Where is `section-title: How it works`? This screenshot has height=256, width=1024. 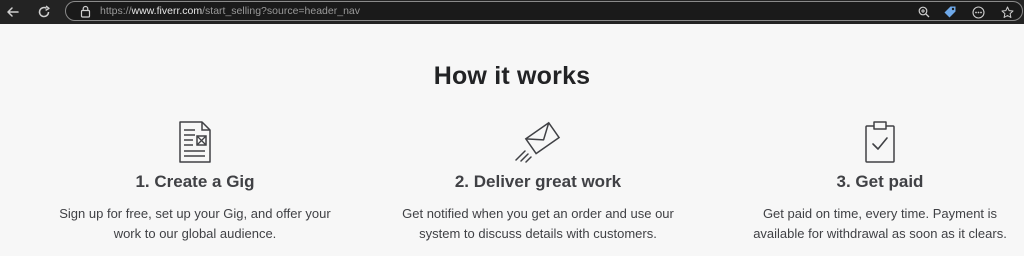 section-title: How it works is located at coordinates (512, 76).